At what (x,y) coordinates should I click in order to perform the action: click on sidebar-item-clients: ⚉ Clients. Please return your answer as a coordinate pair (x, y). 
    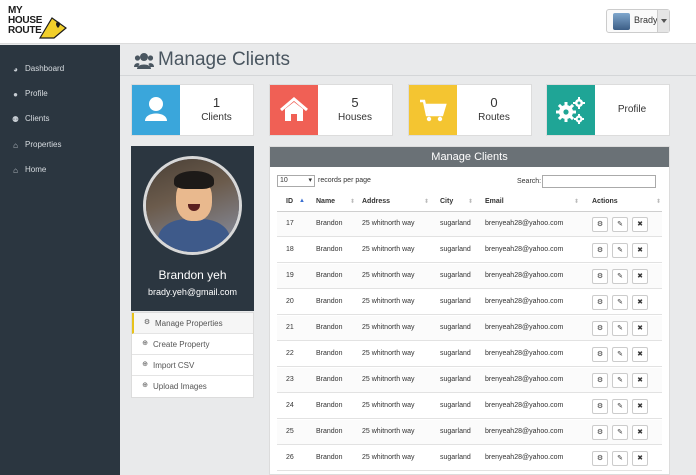
    Looking at the image, I should click on (60, 120).